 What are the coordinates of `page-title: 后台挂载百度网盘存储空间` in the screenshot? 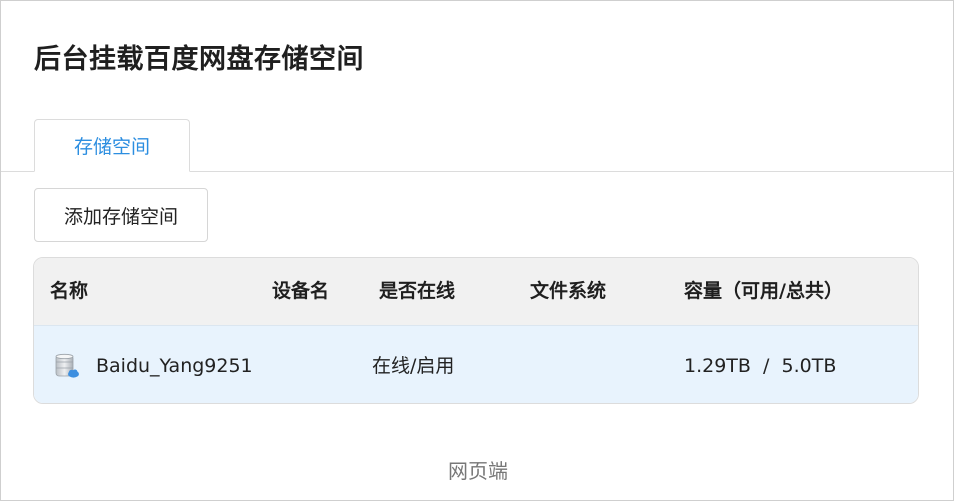 It's located at (199, 59).